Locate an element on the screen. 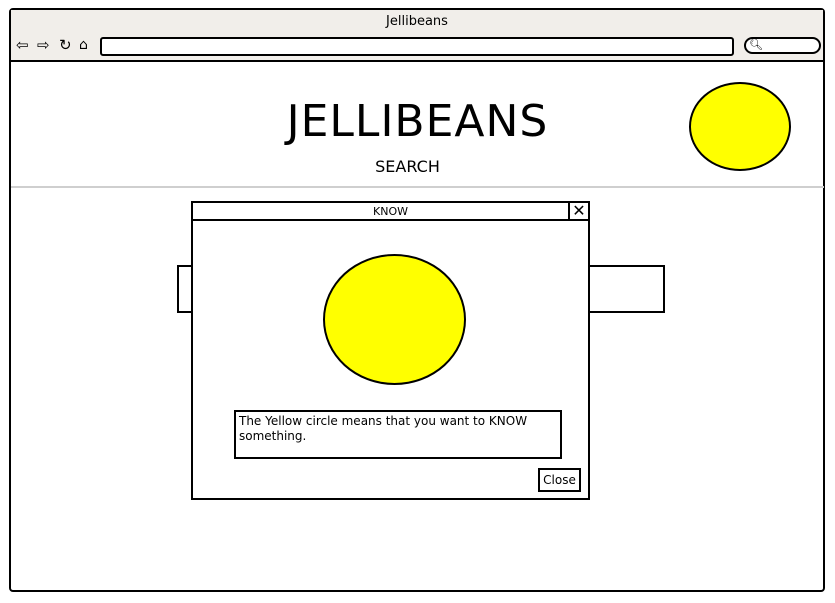 The image size is (835, 603). home-icon: ⌂ is located at coordinates (83, 45).